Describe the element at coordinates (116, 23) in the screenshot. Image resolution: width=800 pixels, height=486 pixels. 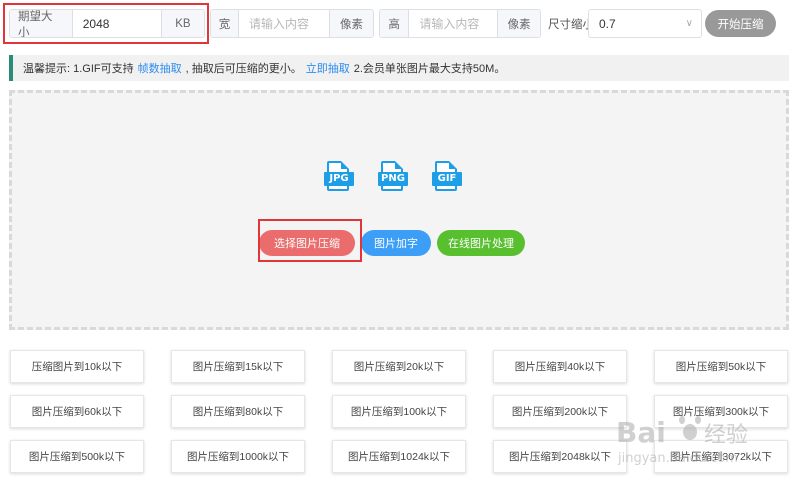
I see `target-size-input` at that location.